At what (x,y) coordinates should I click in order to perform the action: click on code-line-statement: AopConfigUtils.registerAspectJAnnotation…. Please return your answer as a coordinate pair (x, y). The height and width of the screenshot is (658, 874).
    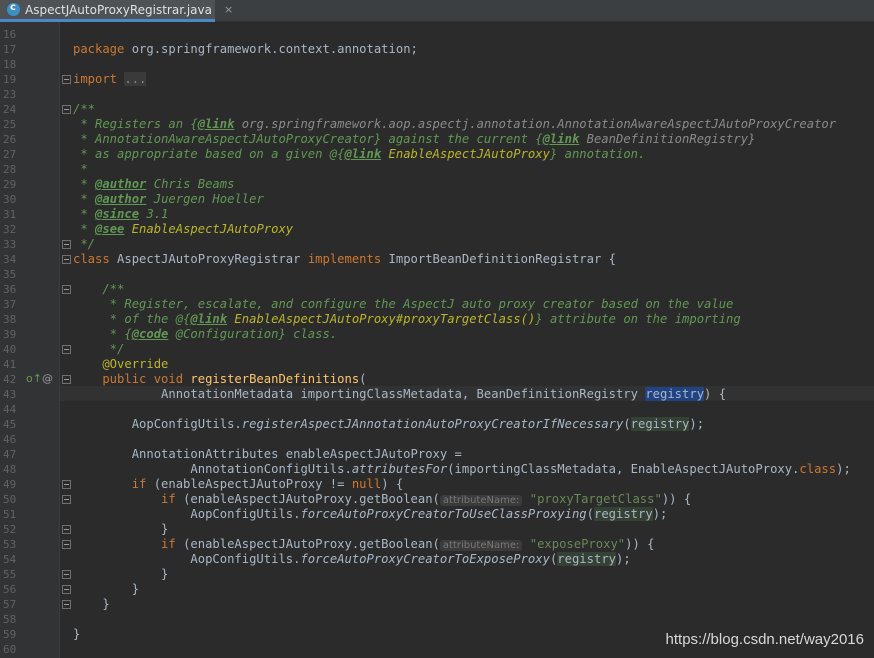
    Looking at the image, I should click on (388, 424).